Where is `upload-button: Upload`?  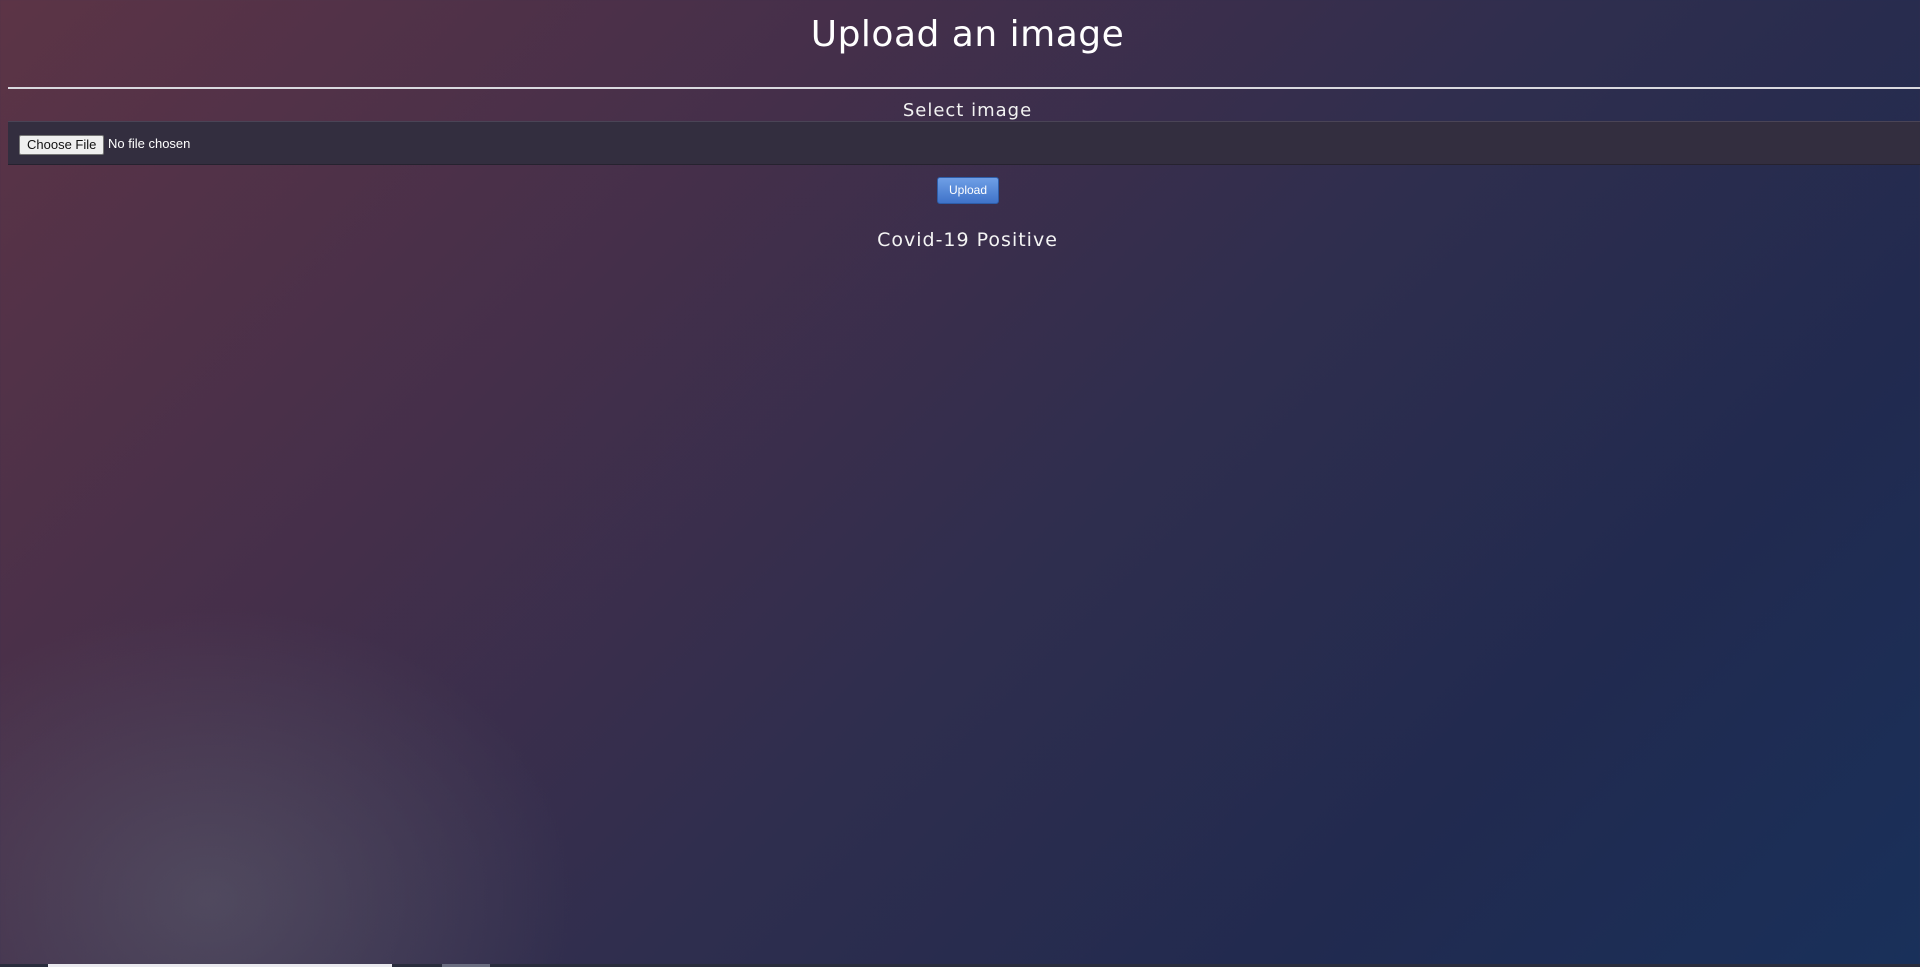
upload-button: Upload is located at coordinates (968, 190).